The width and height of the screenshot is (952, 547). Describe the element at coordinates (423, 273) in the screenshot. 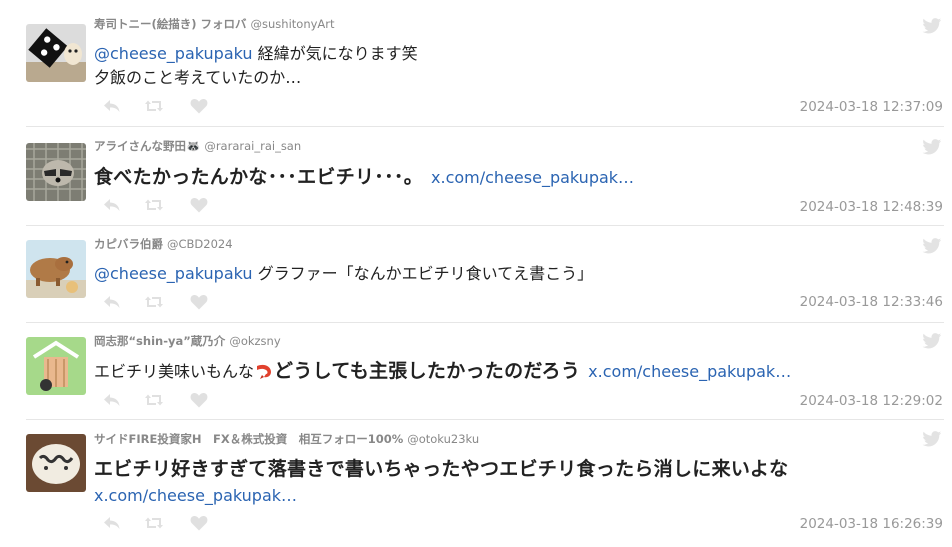

I see `tweet-text-body: グラファー「なんかエビチリ食いてえ書こう」` at that location.